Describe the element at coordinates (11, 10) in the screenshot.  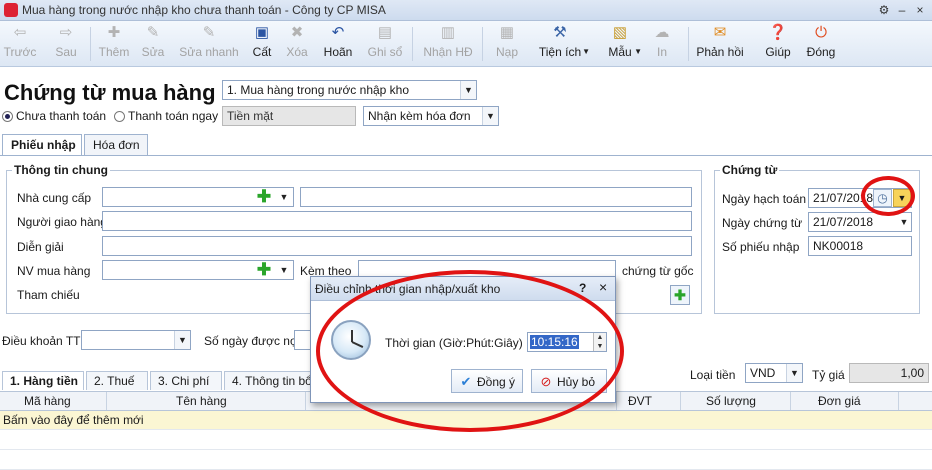
I see `app-icon` at that location.